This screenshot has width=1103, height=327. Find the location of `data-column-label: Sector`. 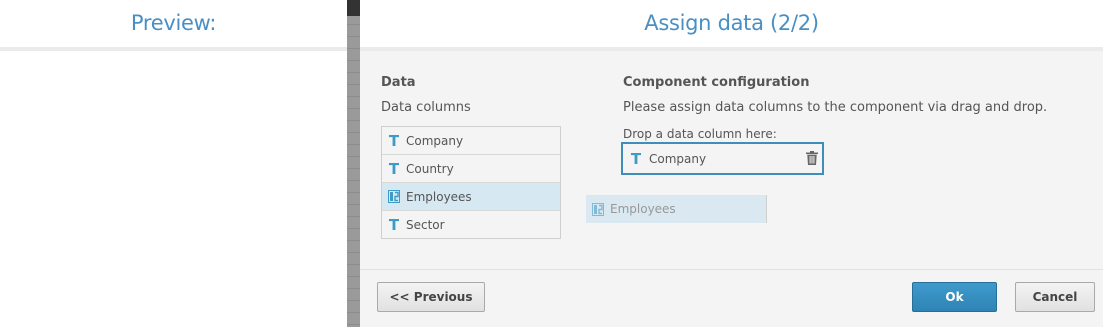

data-column-label: Sector is located at coordinates (425, 224).